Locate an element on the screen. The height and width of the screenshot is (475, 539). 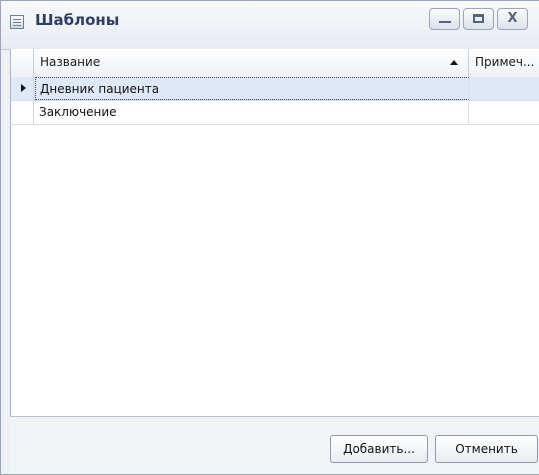
table-row: Заключение is located at coordinates (275, 113).